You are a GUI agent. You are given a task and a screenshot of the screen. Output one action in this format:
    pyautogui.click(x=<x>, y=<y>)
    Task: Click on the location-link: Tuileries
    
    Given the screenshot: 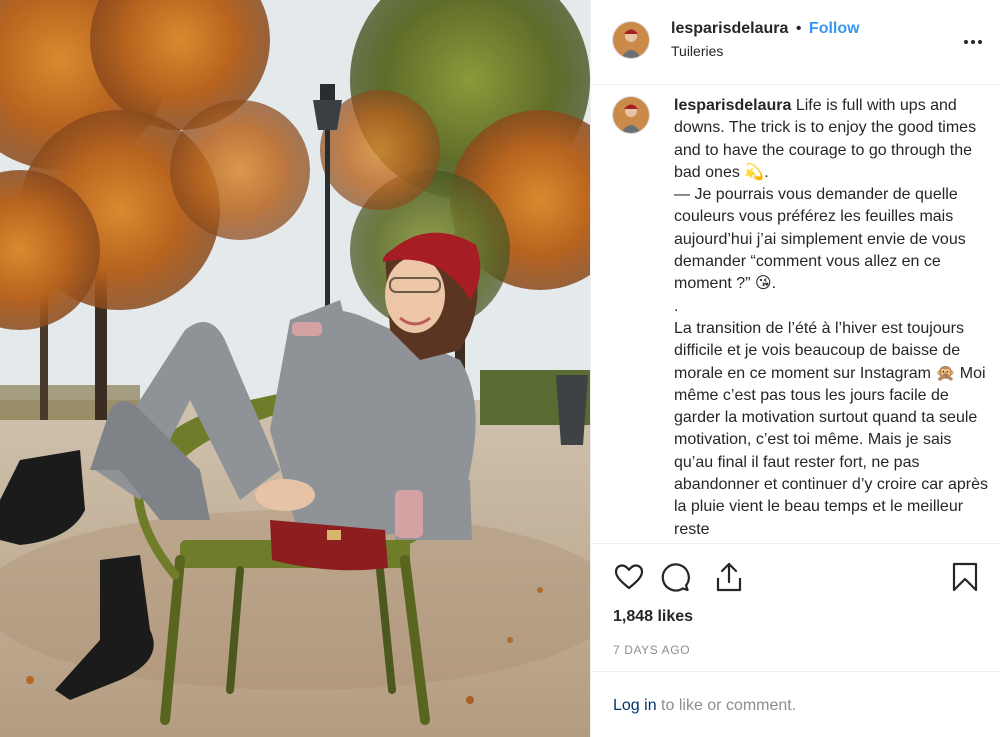 What is the action you would take?
    pyautogui.click(x=765, y=51)
    